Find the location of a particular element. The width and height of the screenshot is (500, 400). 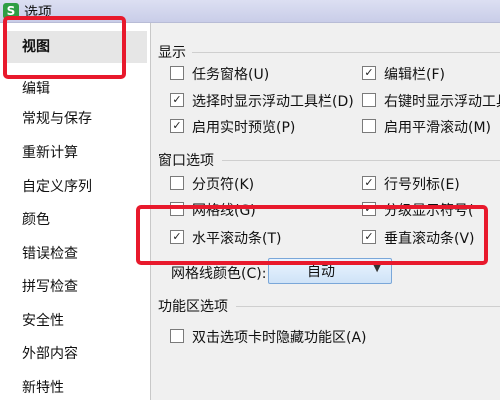

sidebar-item-new-features: 新特性 is located at coordinates (43, 388).